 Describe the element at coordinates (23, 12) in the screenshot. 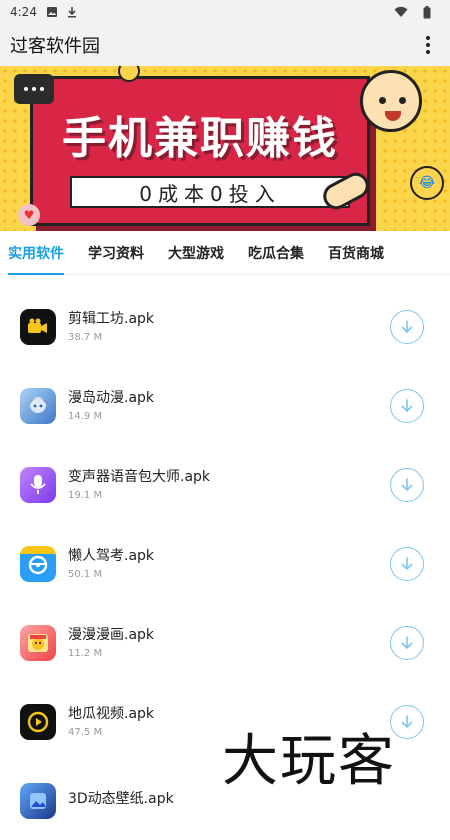

I see `status-time: 4:24` at that location.